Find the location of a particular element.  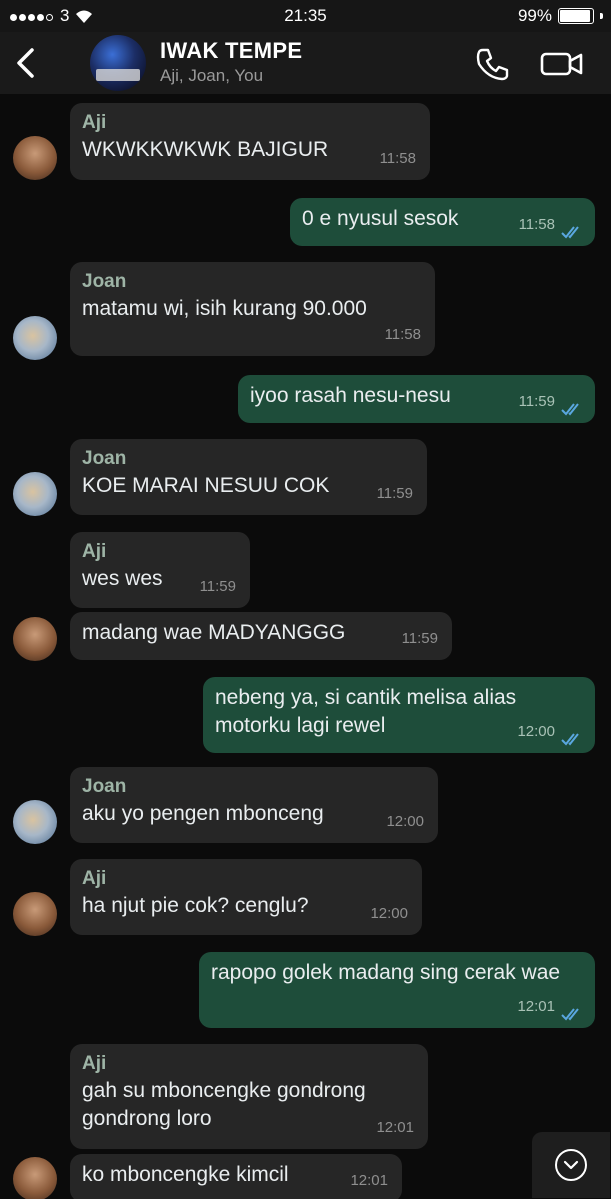

message-incoming: madang wae MADYANGGG 11:59 is located at coordinates (261, 636).